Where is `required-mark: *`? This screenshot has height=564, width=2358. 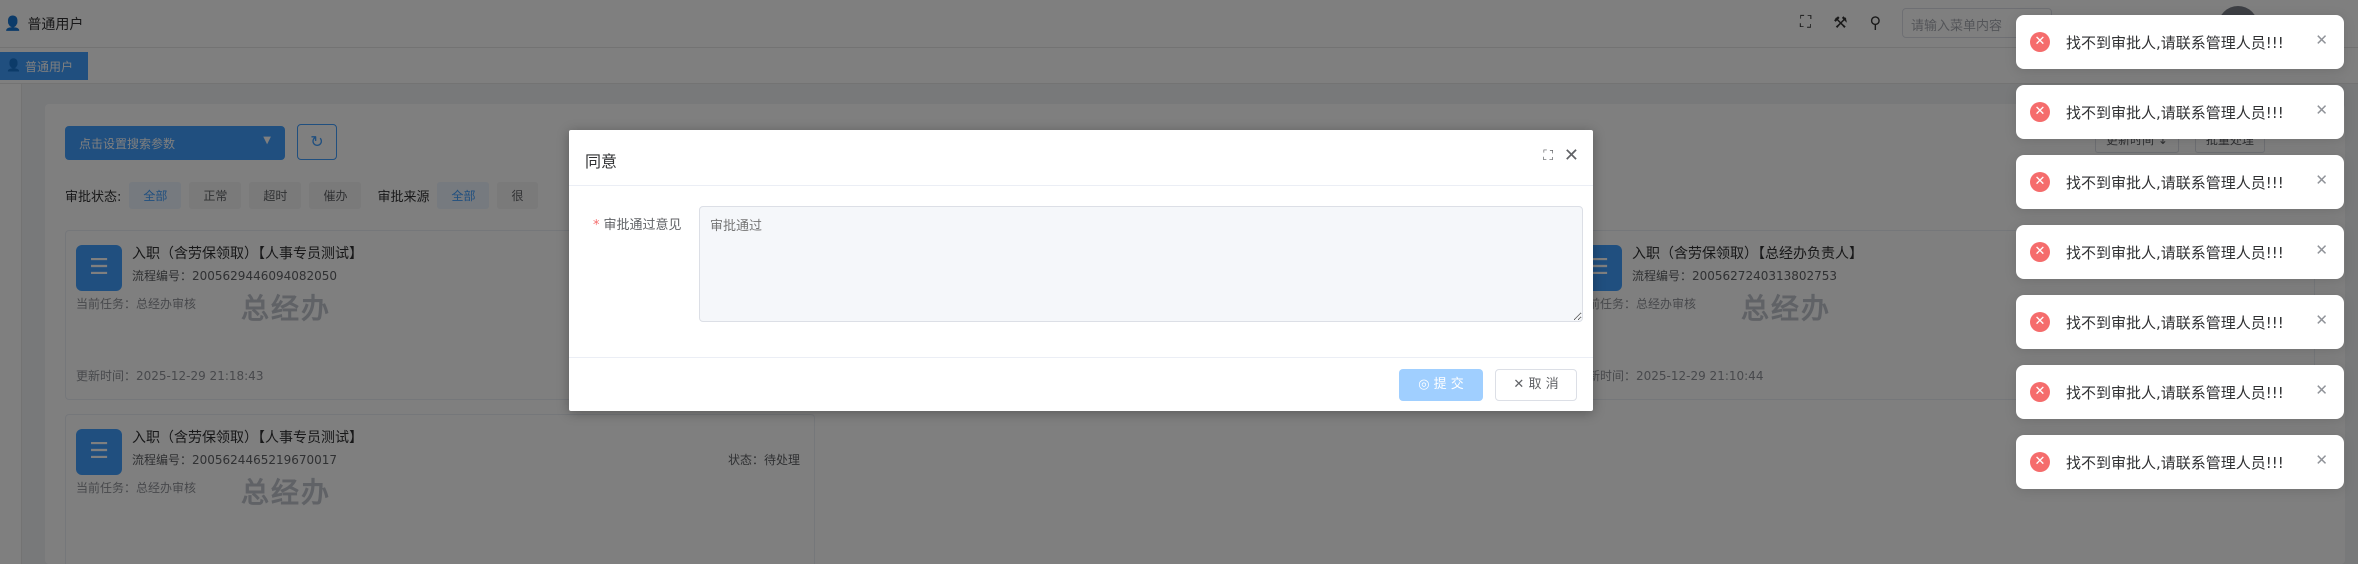 required-mark: * is located at coordinates (596, 225).